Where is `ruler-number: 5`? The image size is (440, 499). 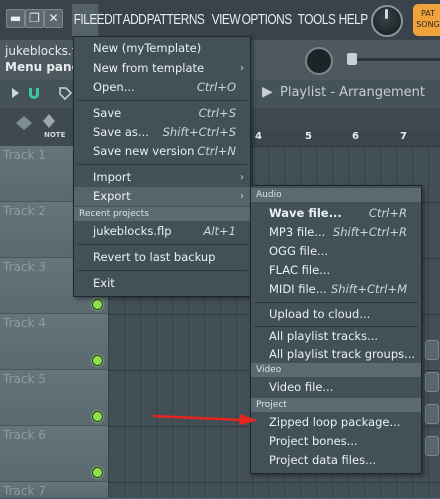
ruler-number: 5 is located at coordinates (308, 136).